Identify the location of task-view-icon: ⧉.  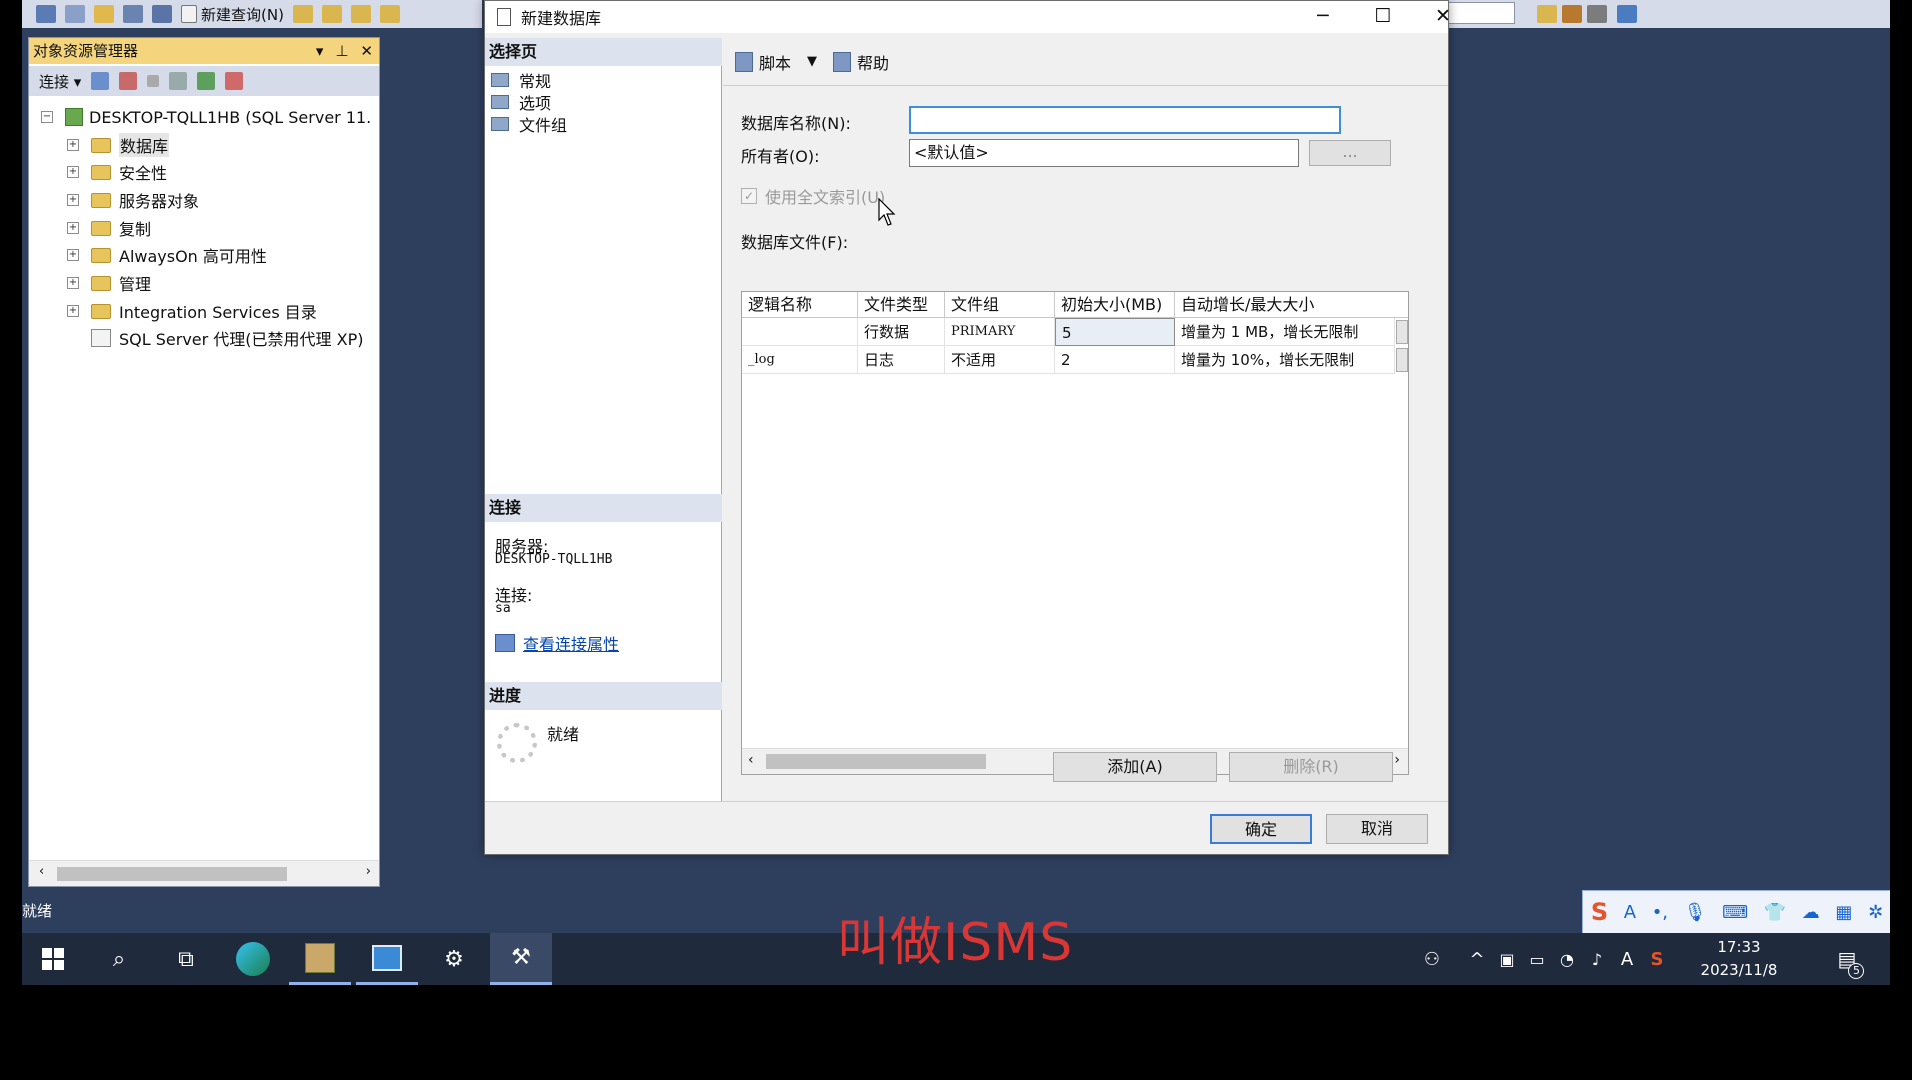
(186, 959).